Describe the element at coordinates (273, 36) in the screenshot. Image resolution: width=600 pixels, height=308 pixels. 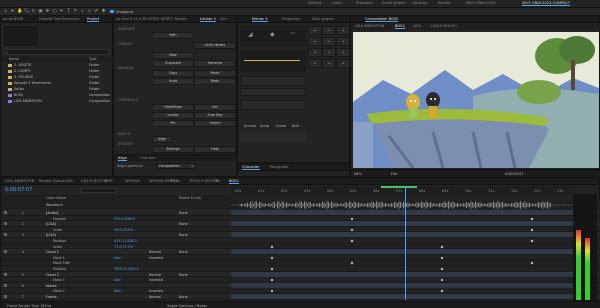
I see `motion-preset-strip: ◢ ◆ ◠` at that location.